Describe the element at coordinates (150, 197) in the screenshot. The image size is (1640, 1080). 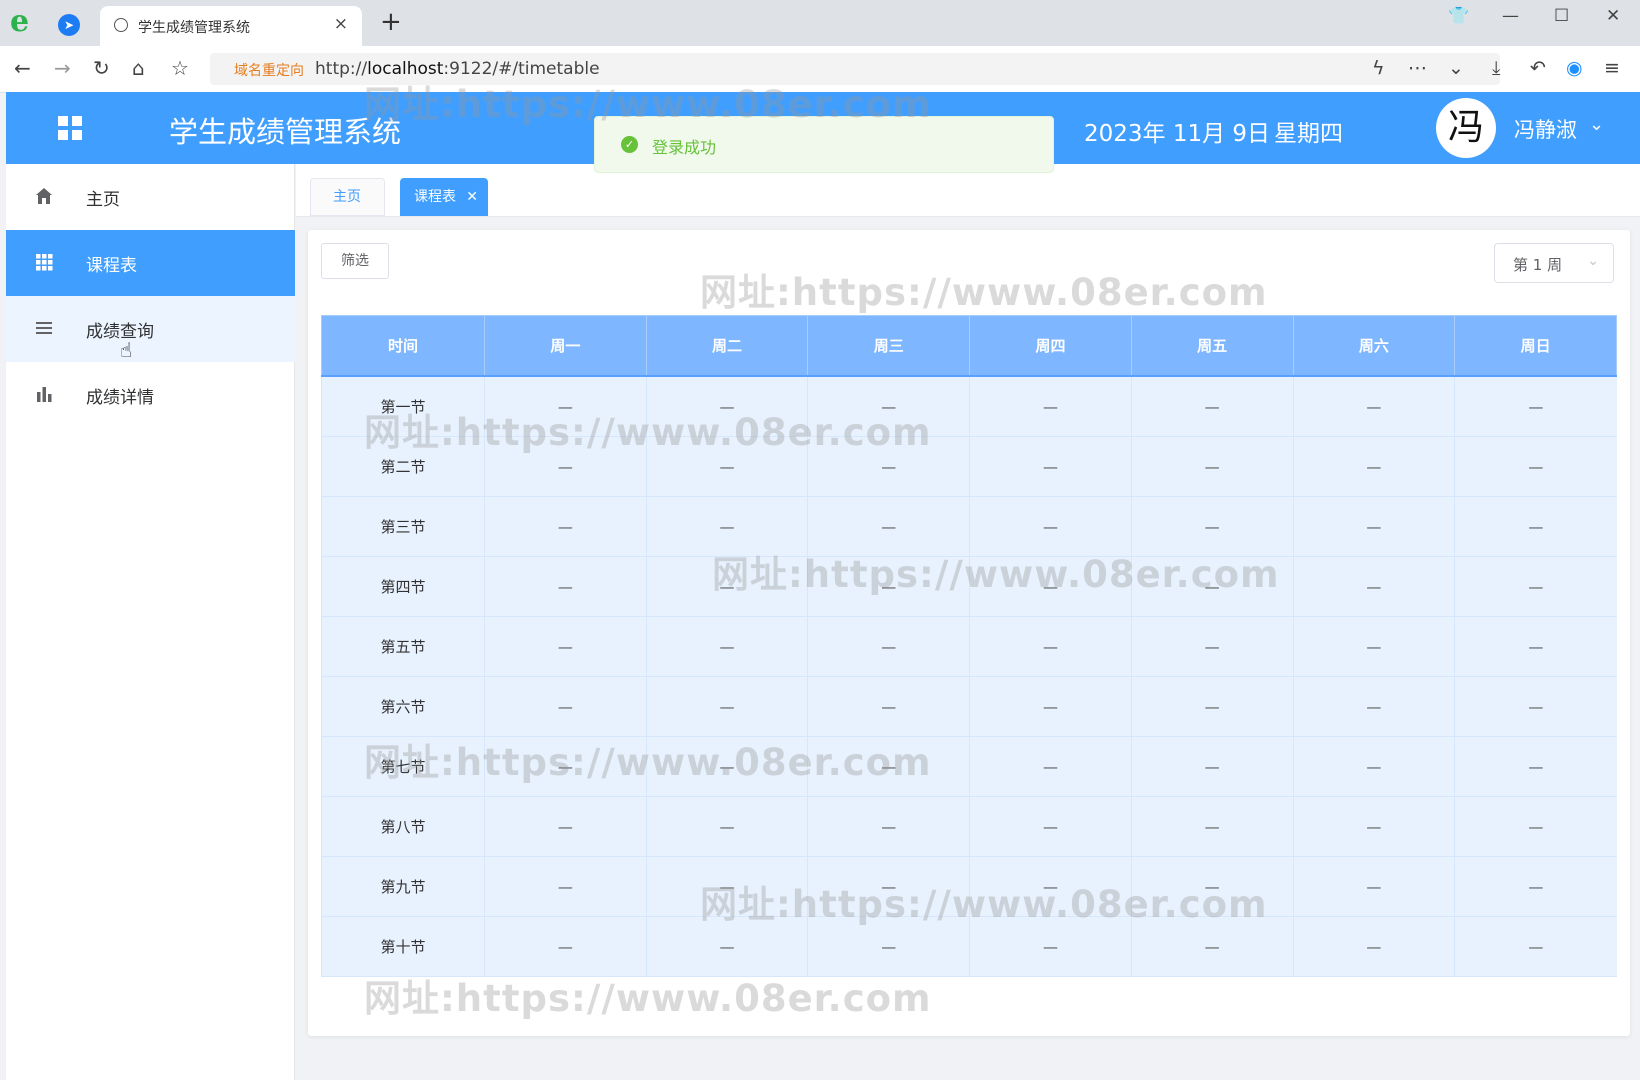
I see `sidebar-item-home: 主页` at that location.